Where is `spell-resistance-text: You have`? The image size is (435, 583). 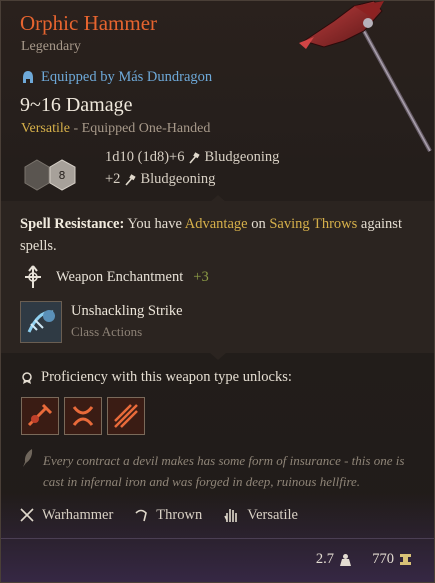 spell-resistance-text: You have is located at coordinates (154, 224).